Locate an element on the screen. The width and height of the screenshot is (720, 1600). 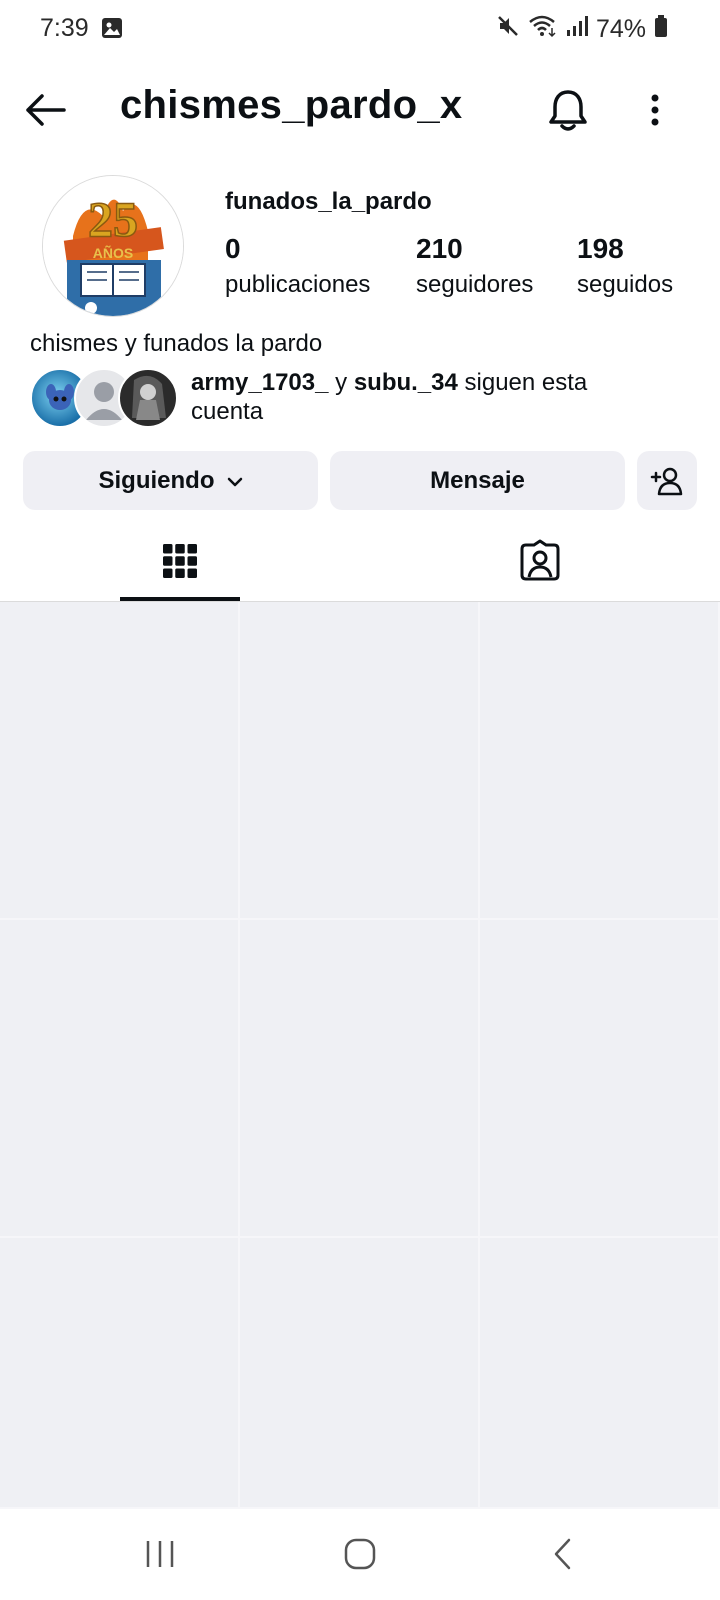
followers-count: 210 is located at coordinates (439, 248).